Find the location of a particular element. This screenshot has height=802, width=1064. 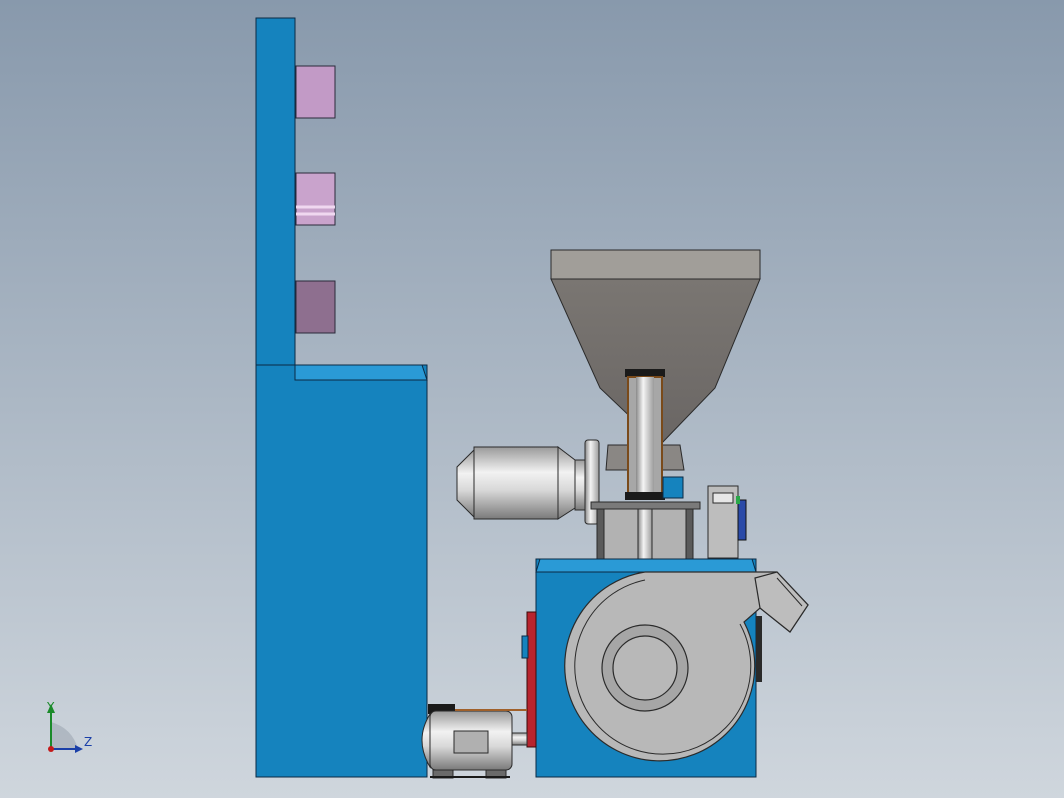

sight-tube-cap-top is located at coordinates (645, 373).